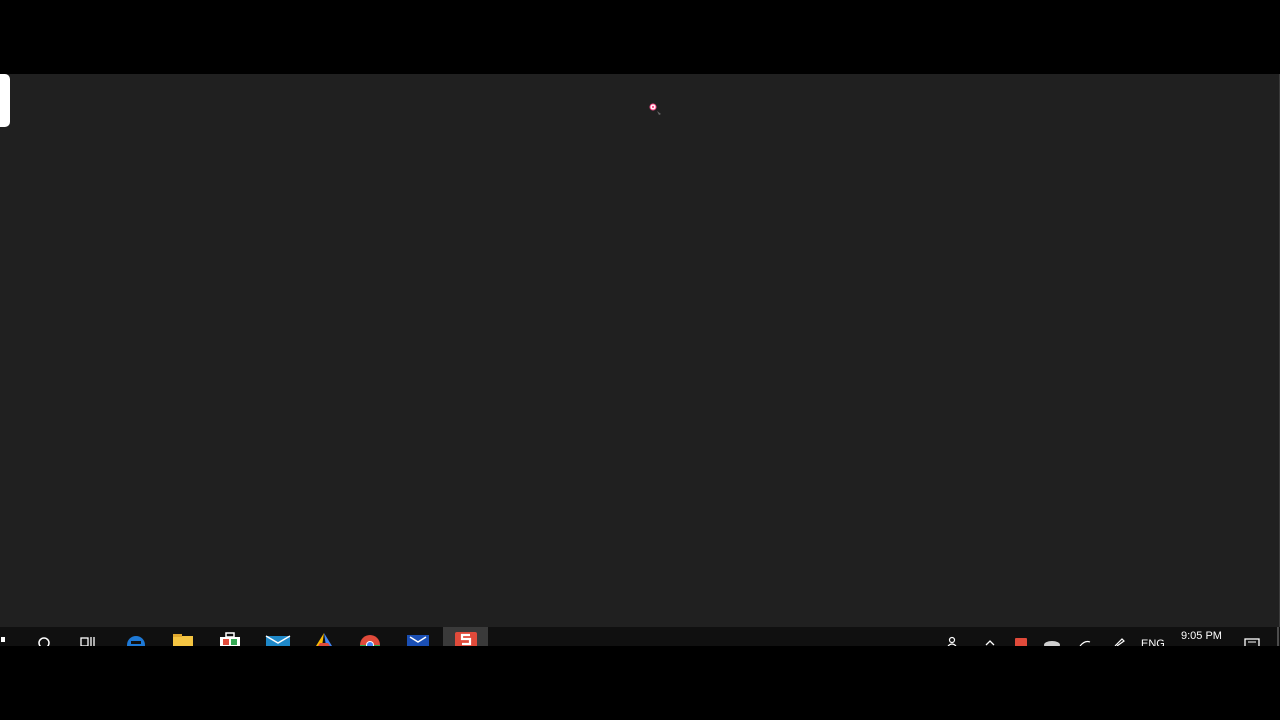 This screenshot has width=1280, height=720. What do you see at coordinates (1052, 636) in the screenshot?
I see `cloud-icon` at bounding box center [1052, 636].